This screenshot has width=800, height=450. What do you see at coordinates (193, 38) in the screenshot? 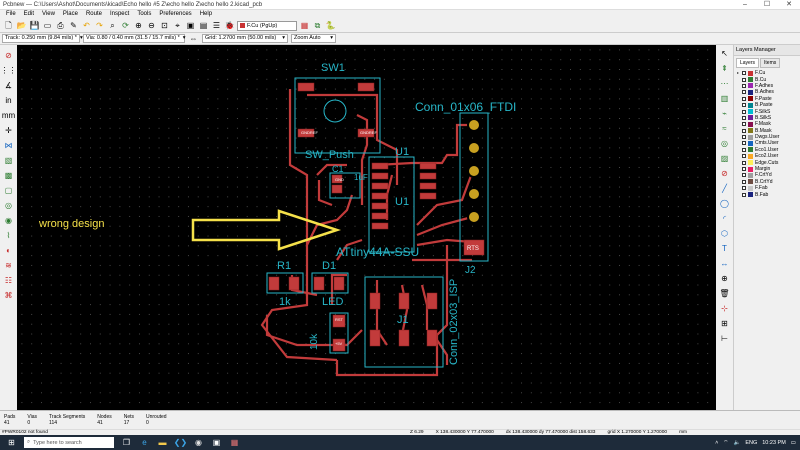
I see `auto-width-icon: ⇔` at bounding box center [193, 38].